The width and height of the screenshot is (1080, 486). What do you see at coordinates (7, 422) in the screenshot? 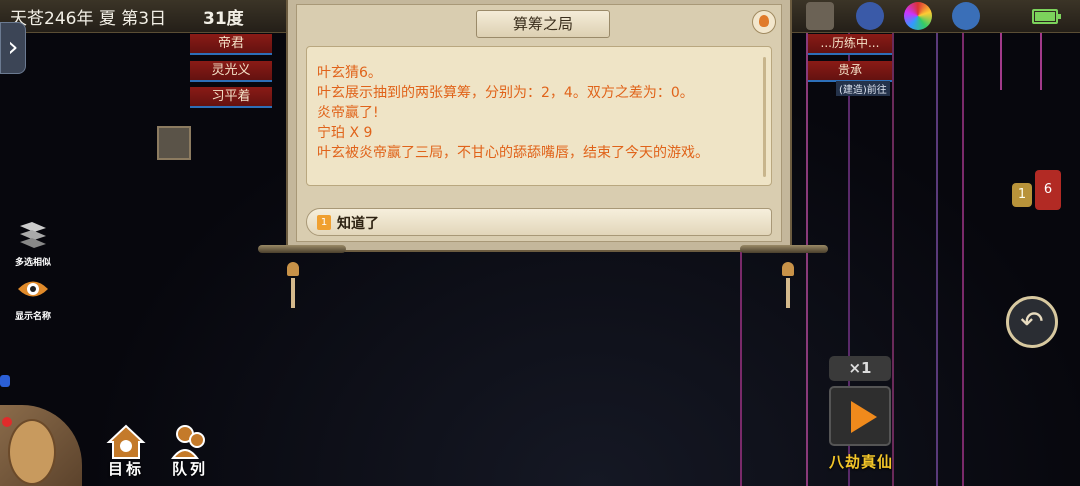
I see `alert-dot` at bounding box center [7, 422].